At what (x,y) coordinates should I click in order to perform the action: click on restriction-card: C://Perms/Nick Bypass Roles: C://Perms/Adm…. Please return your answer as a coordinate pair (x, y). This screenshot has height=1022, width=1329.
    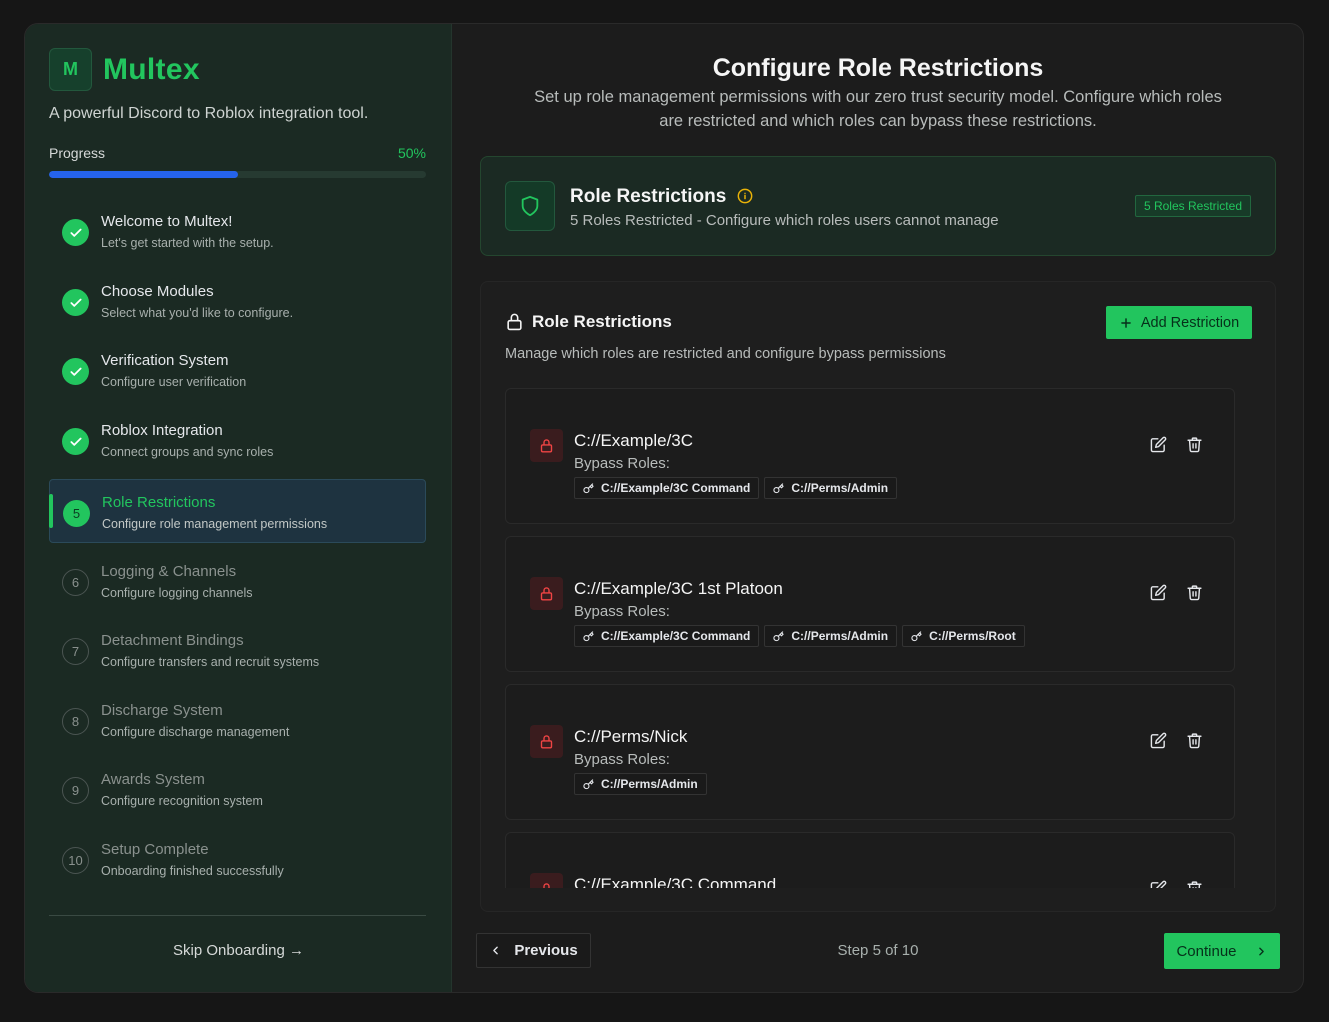
    Looking at the image, I should click on (870, 752).